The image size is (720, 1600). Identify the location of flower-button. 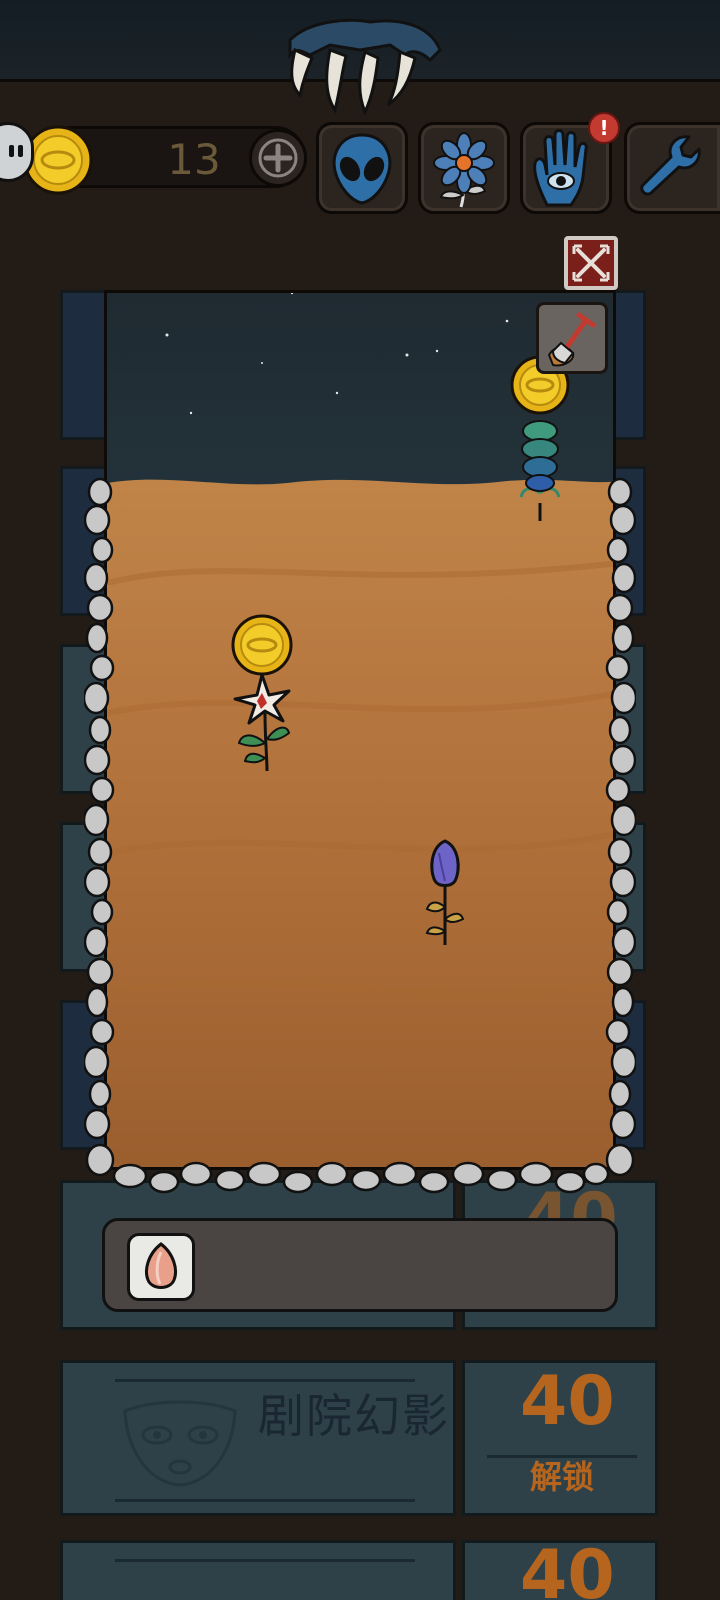
(464, 168).